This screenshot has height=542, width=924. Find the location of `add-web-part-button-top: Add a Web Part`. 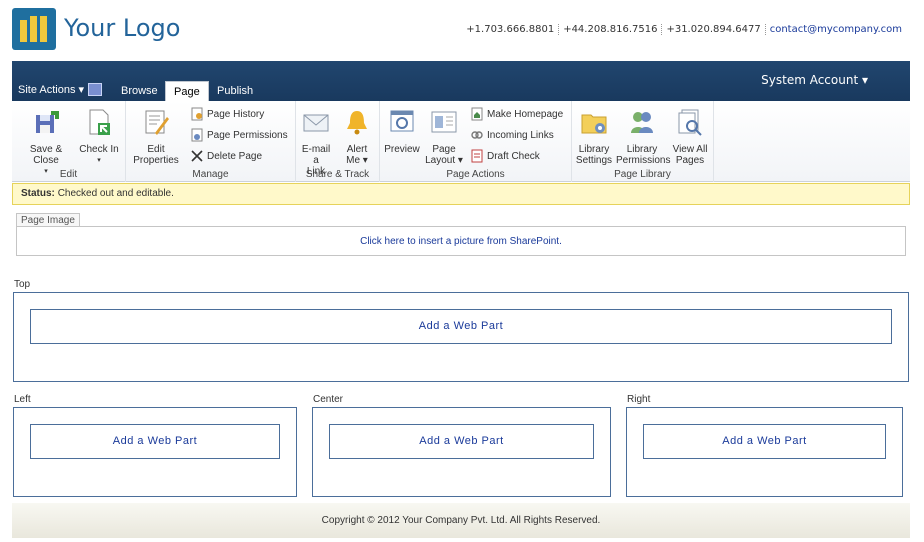

add-web-part-button-top: Add a Web Part is located at coordinates (461, 326).